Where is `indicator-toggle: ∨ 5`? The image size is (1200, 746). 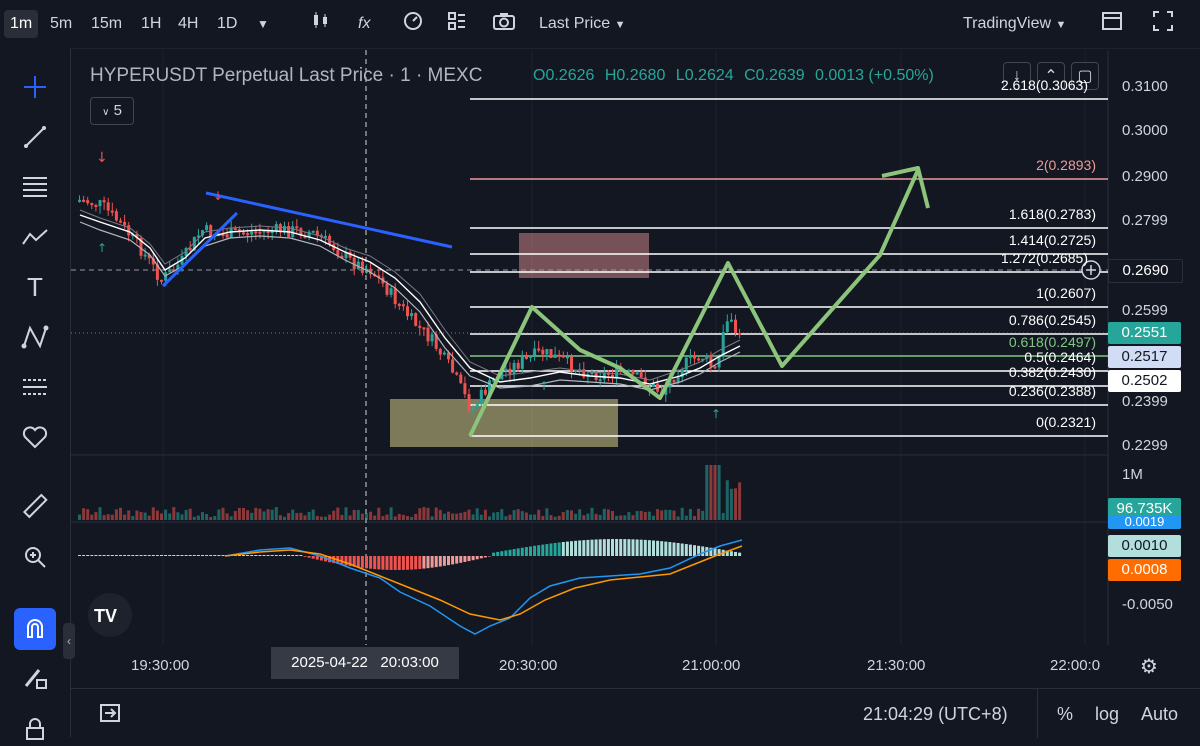
indicator-toggle: ∨ 5 is located at coordinates (112, 111).